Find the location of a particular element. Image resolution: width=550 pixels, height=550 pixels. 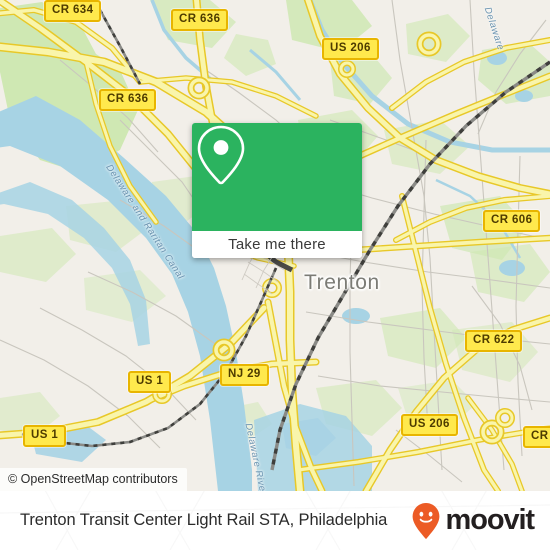

road-shield-us-206-south: US 206 is located at coordinates (429, 425).